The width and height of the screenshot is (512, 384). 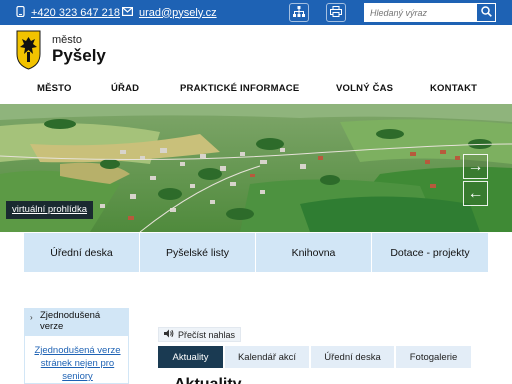 What do you see at coordinates (49, 210) in the screenshot?
I see `virtual-tour-button: virtuální prohlídka` at bounding box center [49, 210].